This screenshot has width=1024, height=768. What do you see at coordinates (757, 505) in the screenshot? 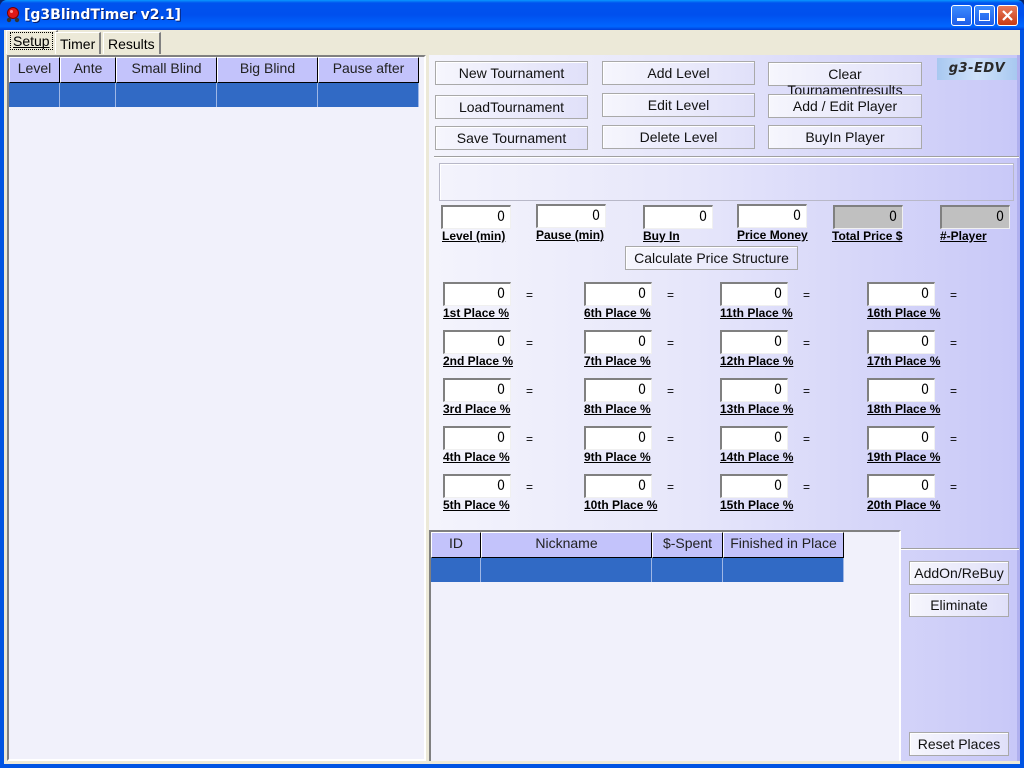
I see `place-15-label: 15th Place %` at bounding box center [757, 505].